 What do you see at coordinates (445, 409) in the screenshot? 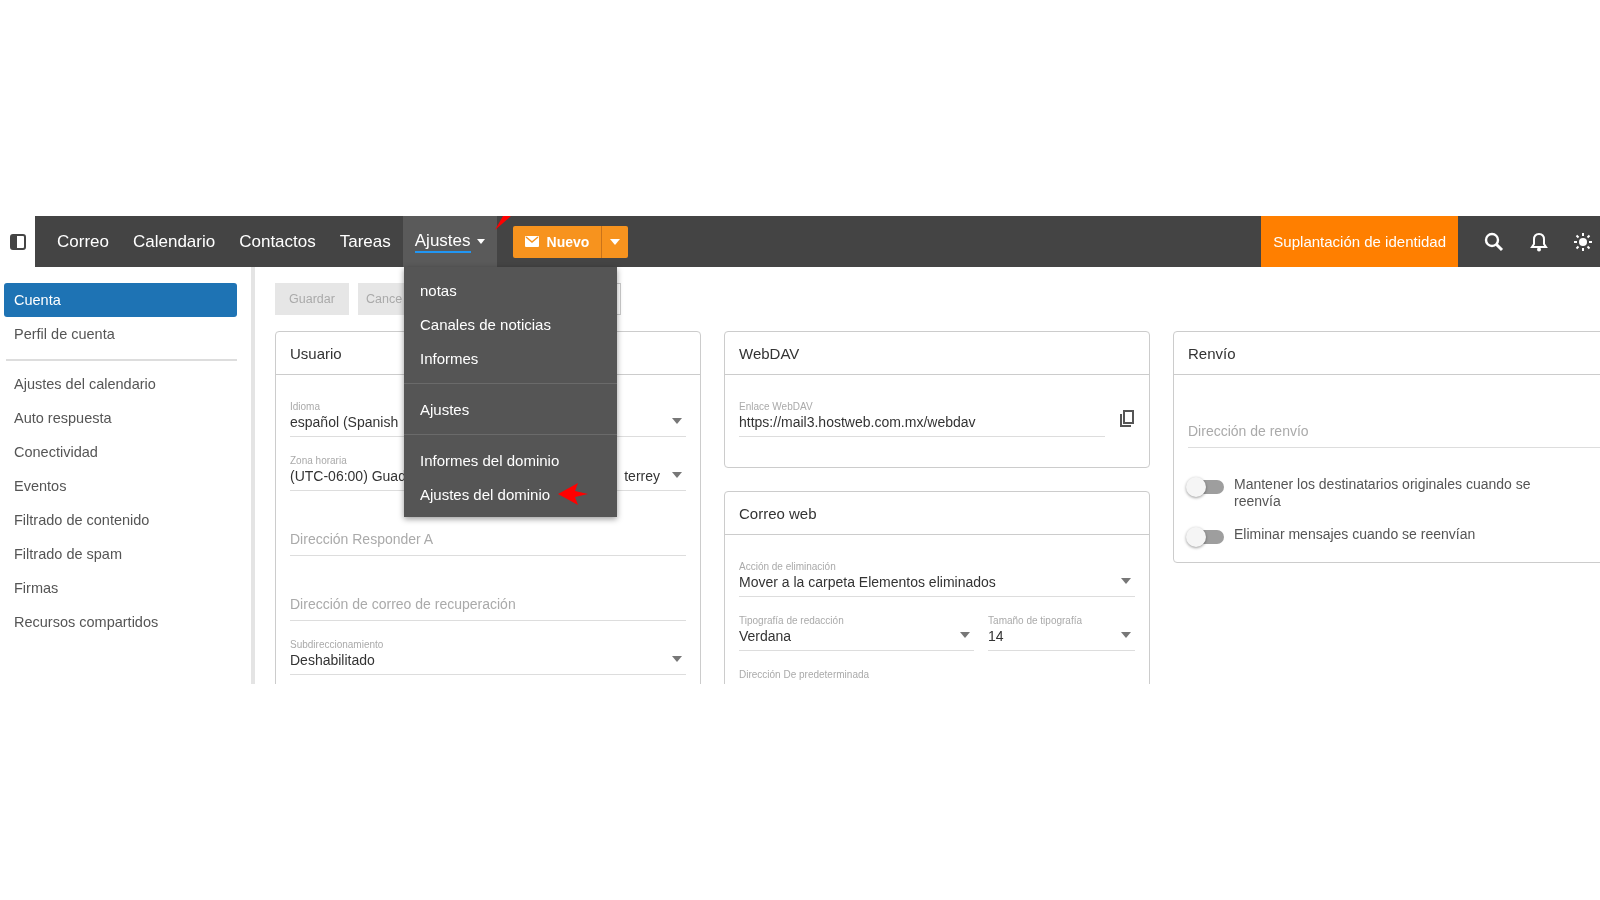
I see `menu-item: Ajustes` at bounding box center [445, 409].